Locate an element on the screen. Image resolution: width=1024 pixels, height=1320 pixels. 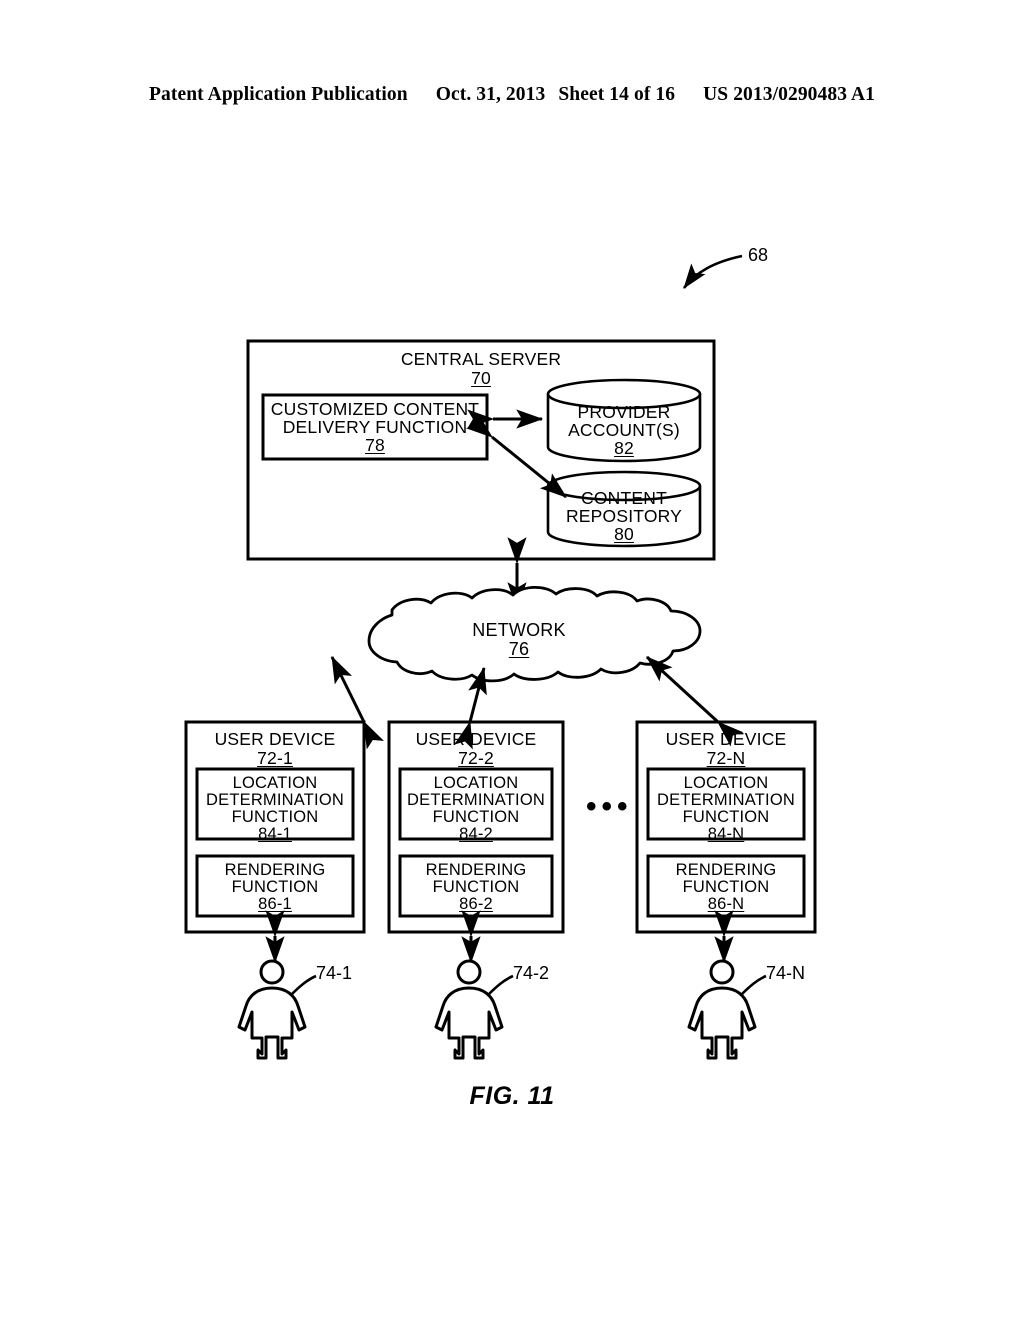
user-3-ref-number: 74-N is located at coordinates (786, 973).